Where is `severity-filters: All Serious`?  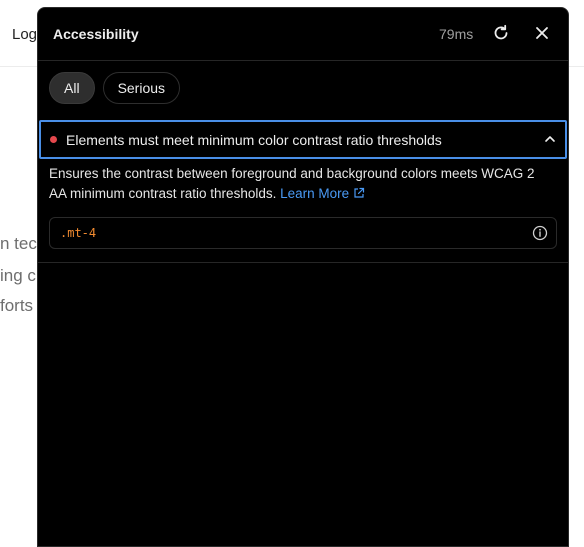 severity-filters: All Serious is located at coordinates (115, 88).